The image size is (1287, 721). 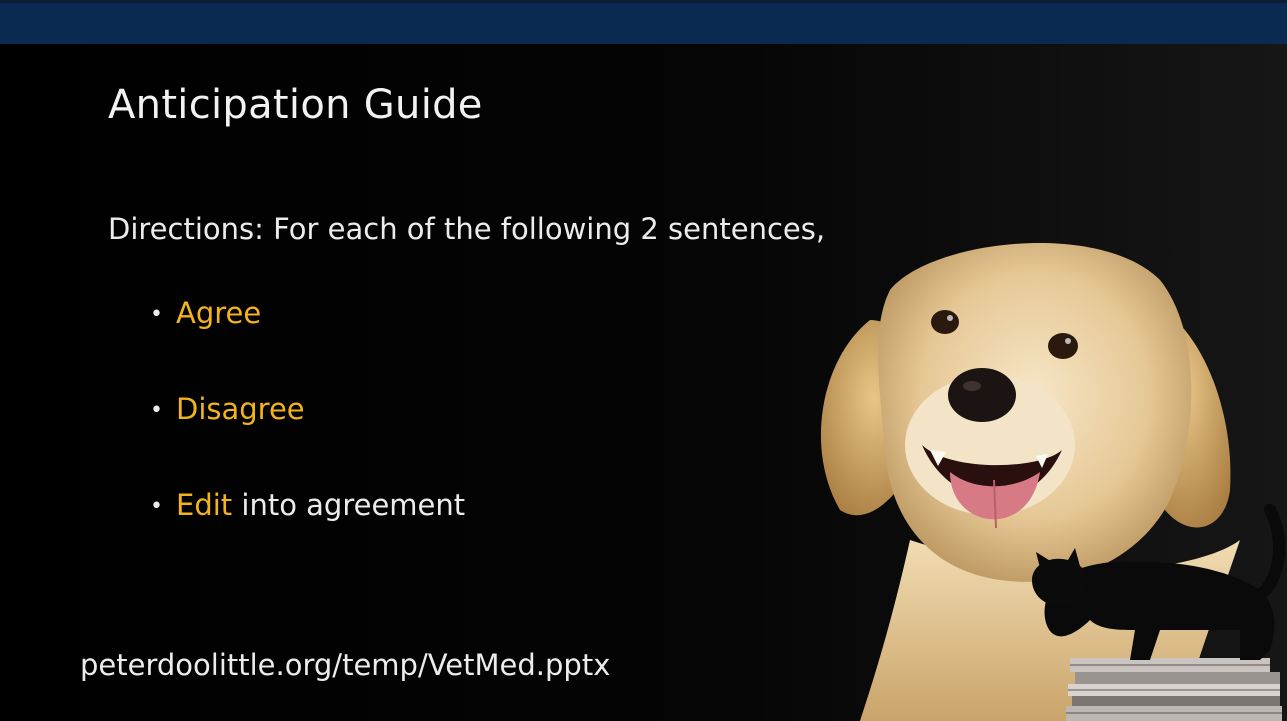 I want to click on presentation-url: peterdoolittle.org/temp/VetMed.pptx, so click(x=345, y=665).